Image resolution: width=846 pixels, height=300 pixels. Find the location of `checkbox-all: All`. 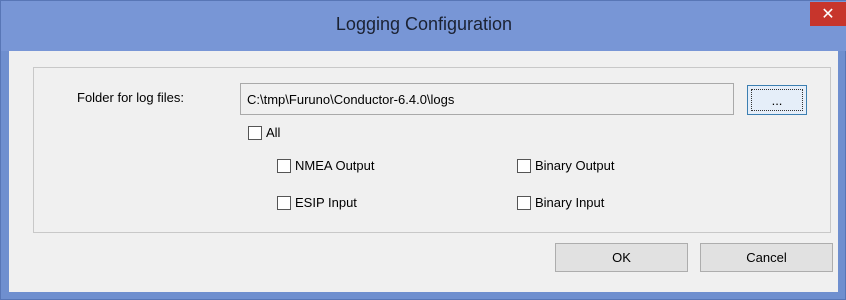

checkbox-all: All is located at coordinates (264, 132).